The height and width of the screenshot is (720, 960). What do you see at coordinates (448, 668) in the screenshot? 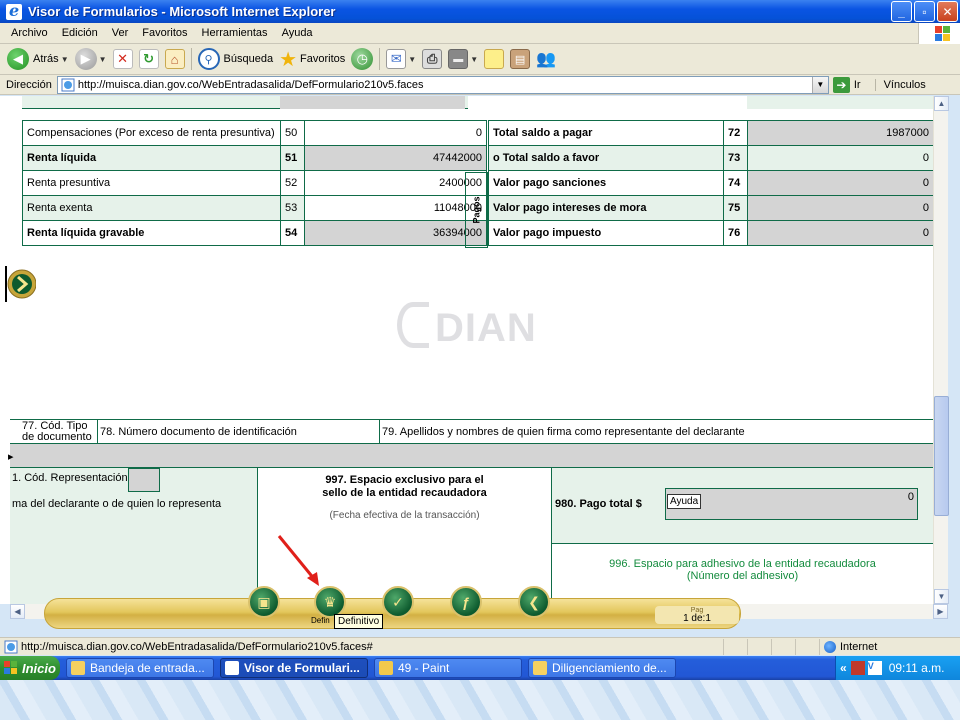
I see `task-paint: 49 - Paint` at bounding box center [448, 668].